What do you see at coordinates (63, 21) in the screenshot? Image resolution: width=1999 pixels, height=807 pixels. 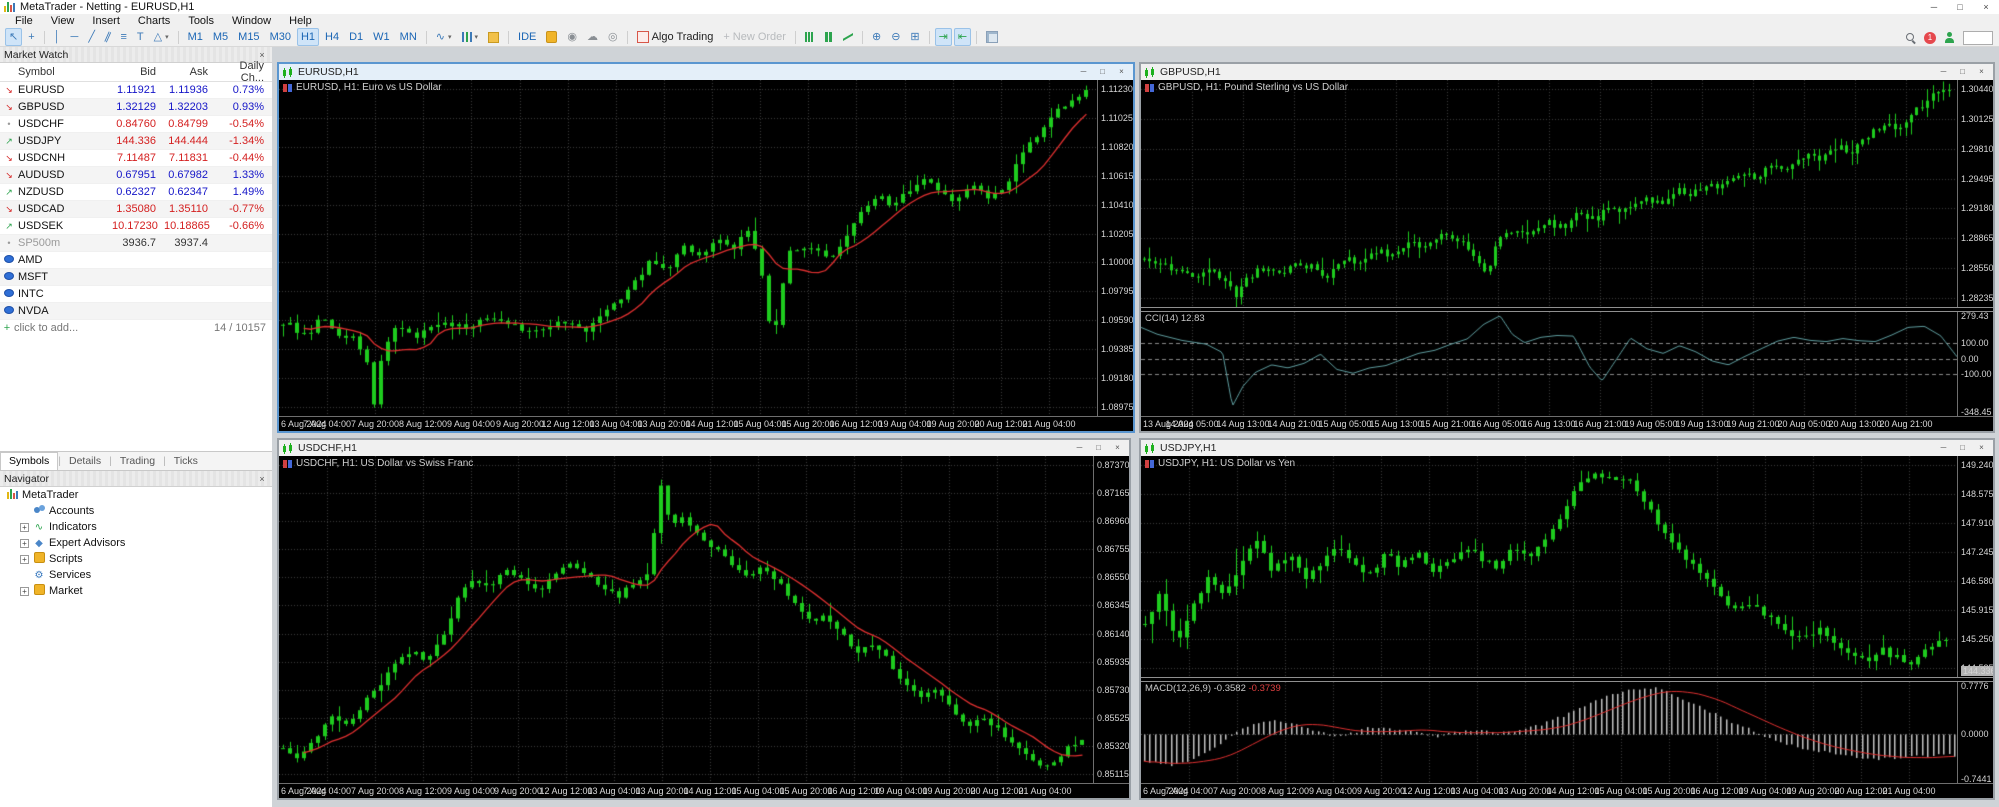 I see `menu-view: View` at bounding box center [63, 21].